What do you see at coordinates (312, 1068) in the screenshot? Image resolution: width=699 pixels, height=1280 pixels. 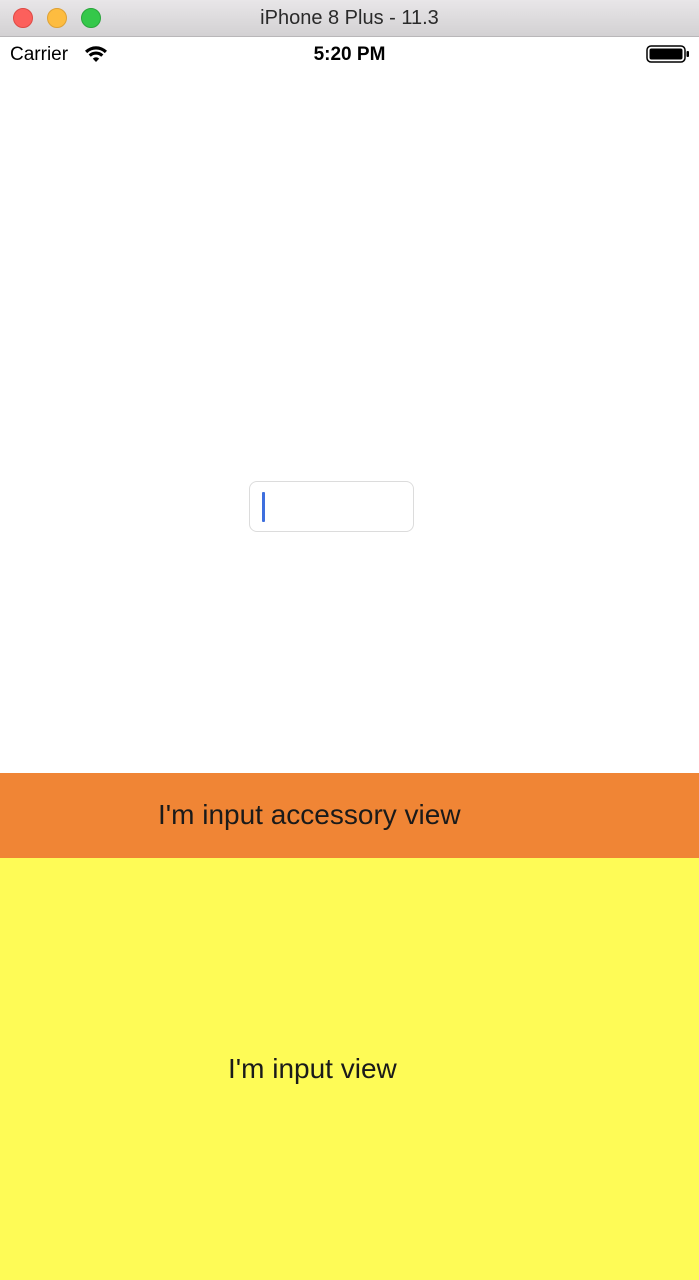 I see `input-view-label: I'm input view` at bounding box center [312, 1068].